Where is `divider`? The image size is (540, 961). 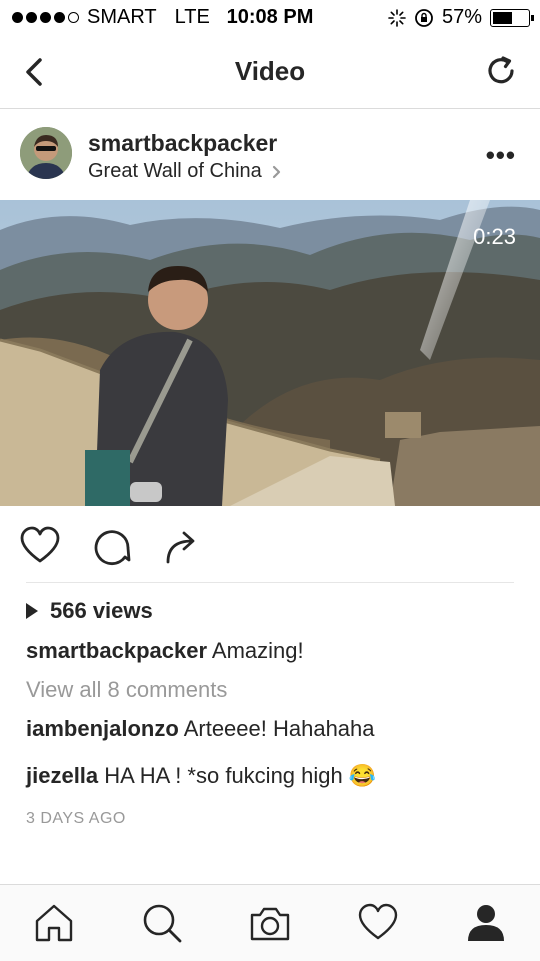 divider is located at coordinates (270, 582).